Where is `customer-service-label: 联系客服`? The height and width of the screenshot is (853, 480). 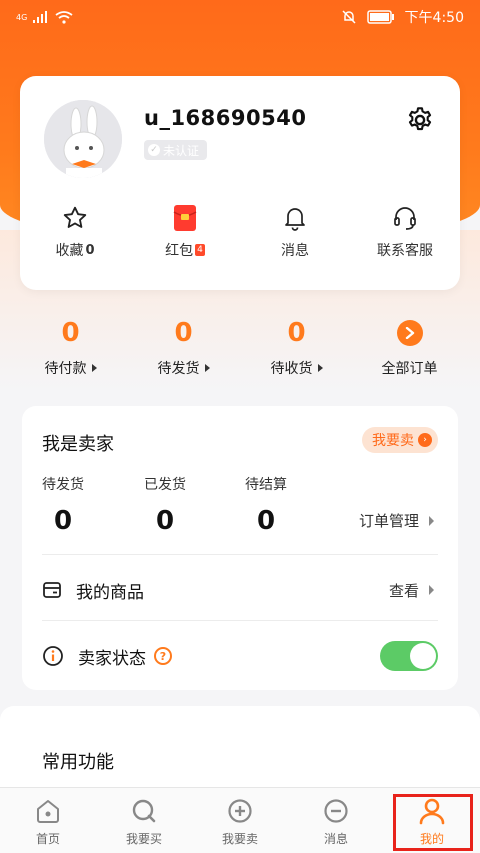
customer-service-label: 联系客服 is located at coordinates (405, 251).